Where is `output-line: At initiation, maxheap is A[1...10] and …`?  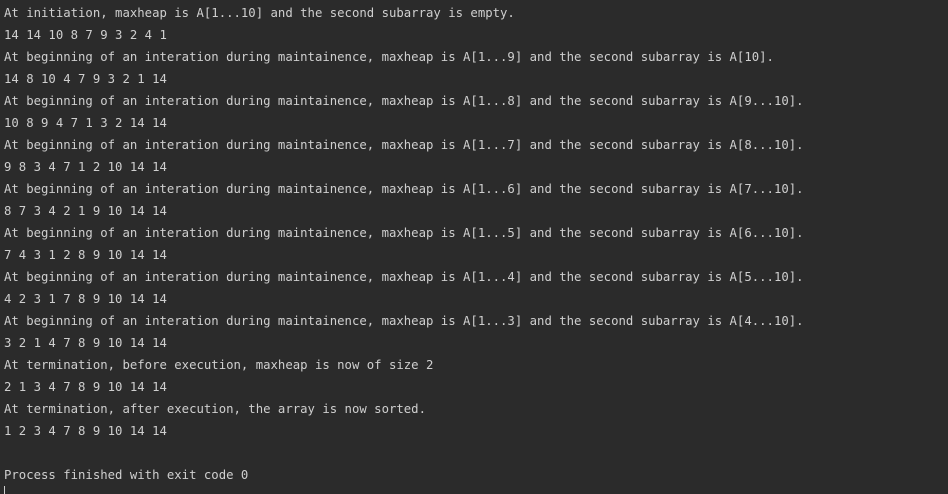 output-line: At initiation, maxheap is A[1...10] and … is located at coordinates (259, 13).